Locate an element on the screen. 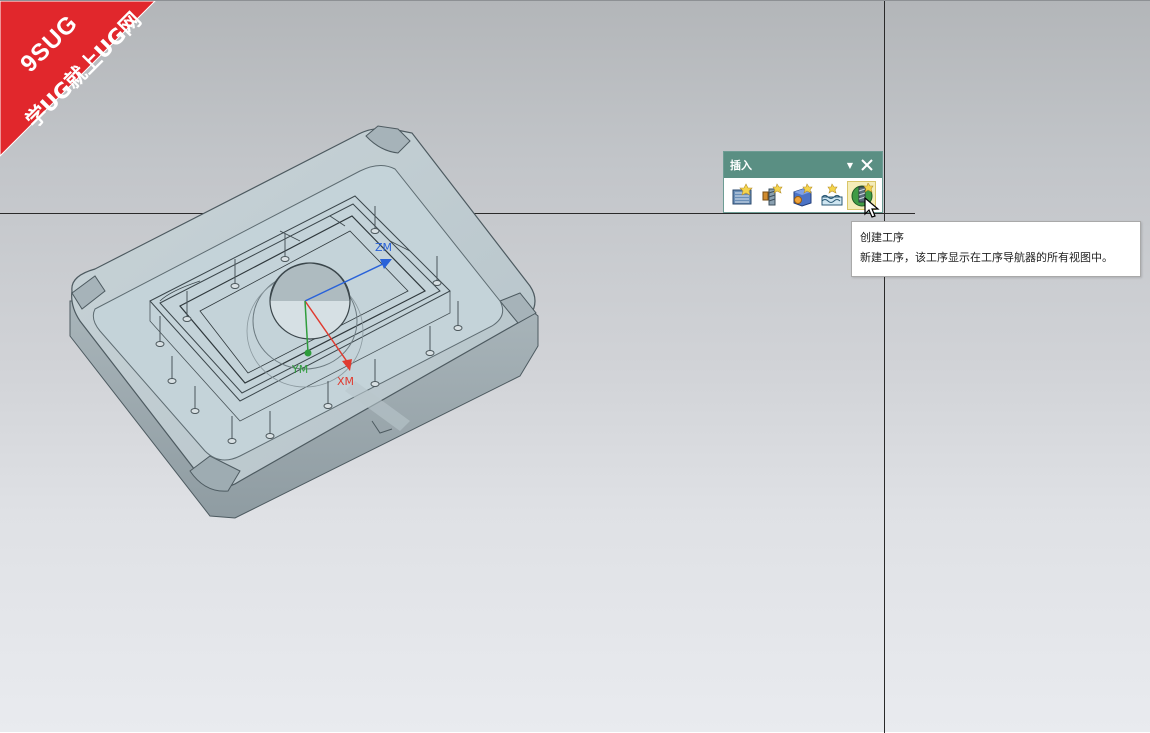  crosshair-vertical is located at coordinates (884, 367).